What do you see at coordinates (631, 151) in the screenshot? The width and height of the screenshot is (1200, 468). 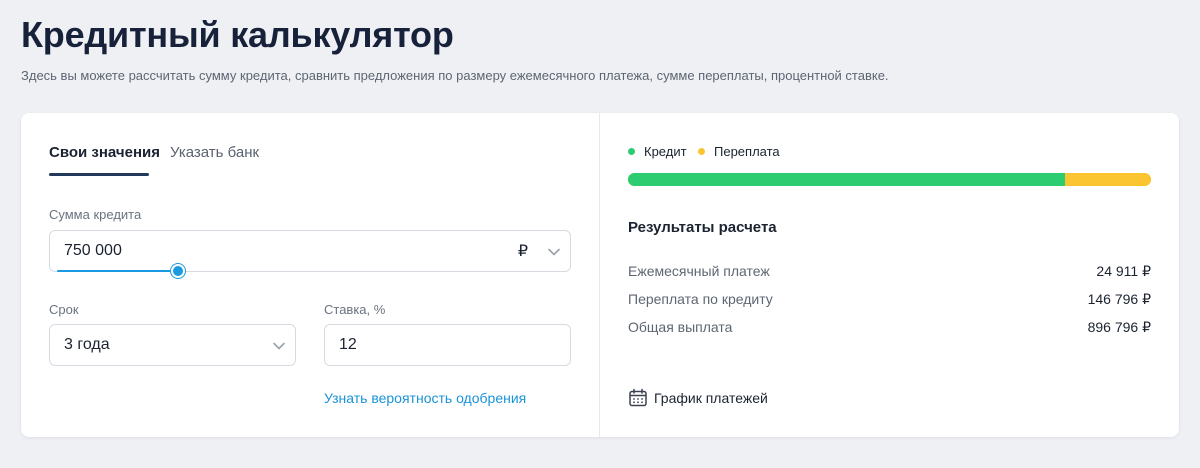 I see `legend-dot-credit` at bounding box center [631, 151].